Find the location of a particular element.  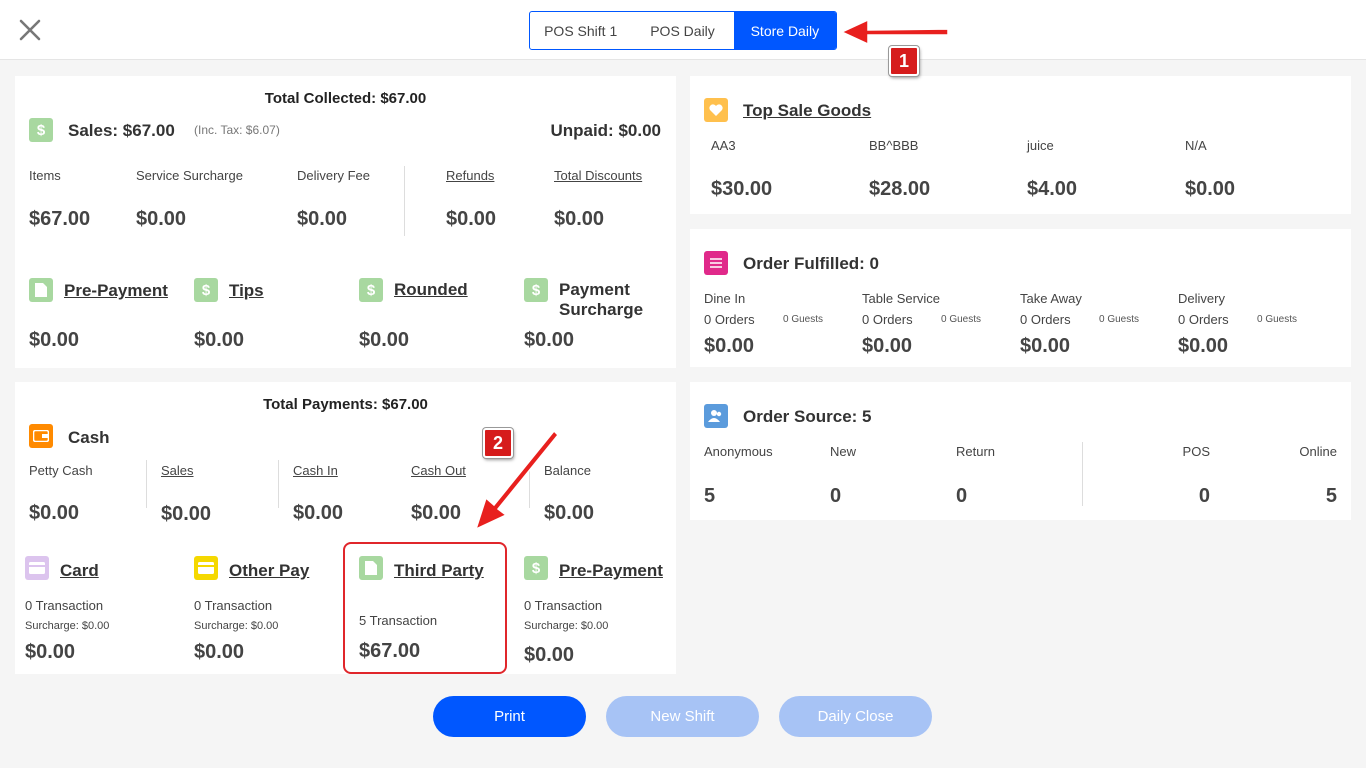

cash-in-value: $0.00 is located at coordinates (318, 513).